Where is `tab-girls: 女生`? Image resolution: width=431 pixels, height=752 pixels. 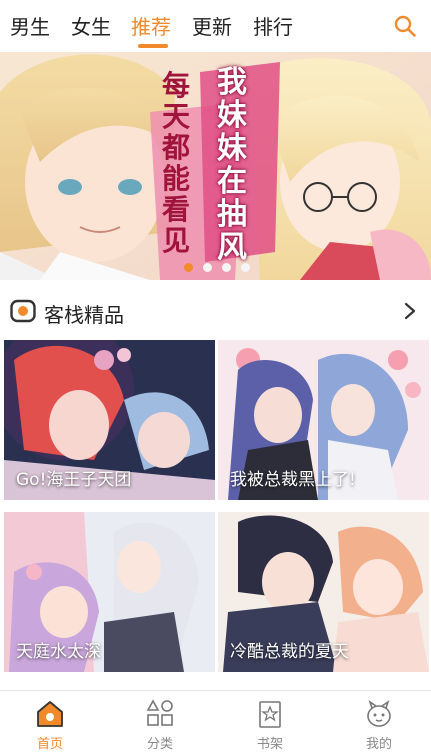
tab-girls: 女生 is located at coordinates (91, 25).